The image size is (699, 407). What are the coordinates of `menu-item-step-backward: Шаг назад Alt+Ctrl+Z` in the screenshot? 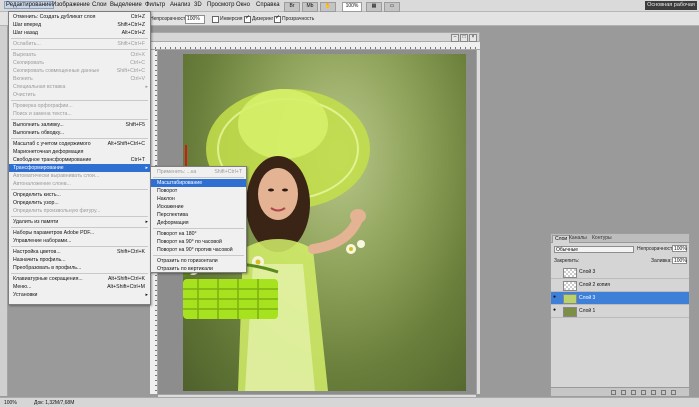 It's located at (79, 33).